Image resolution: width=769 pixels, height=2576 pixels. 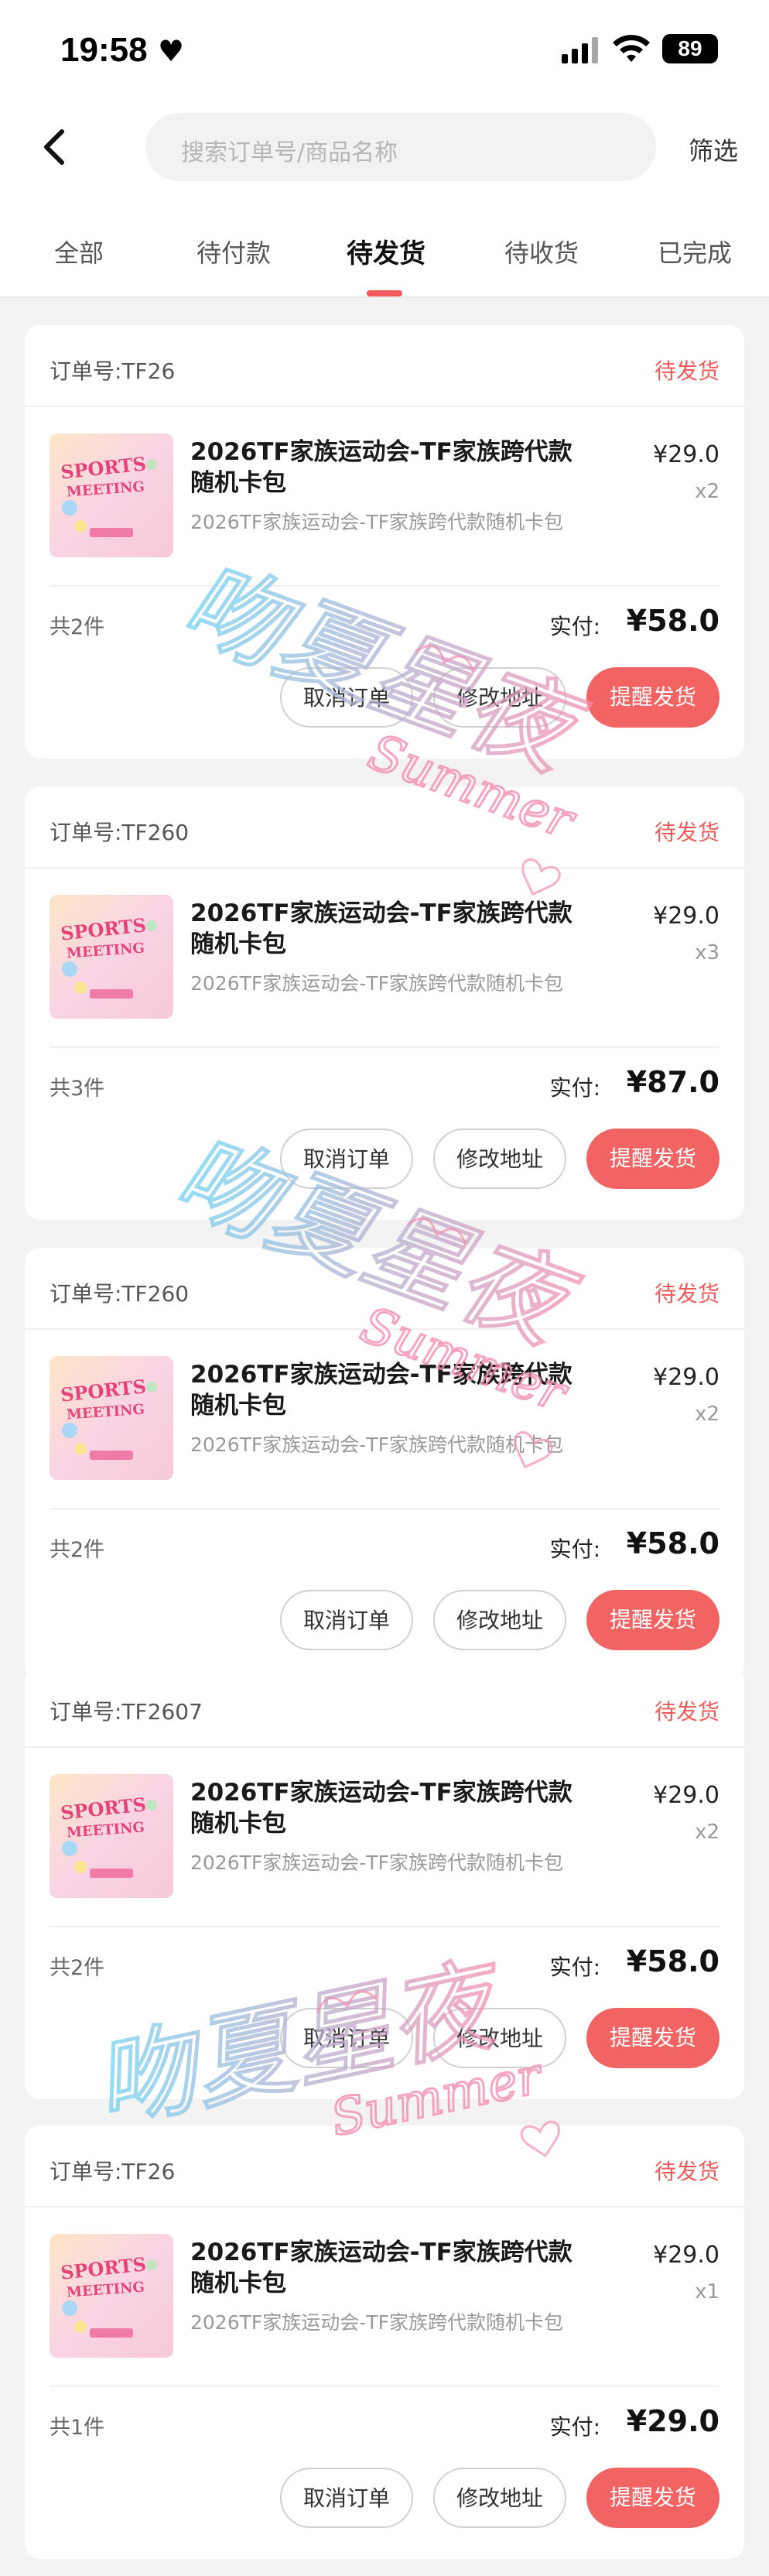 What do you see at coordinates (632, 48) in the screenshot?
I see `wifi-icon` at bounding box center [632, 48].